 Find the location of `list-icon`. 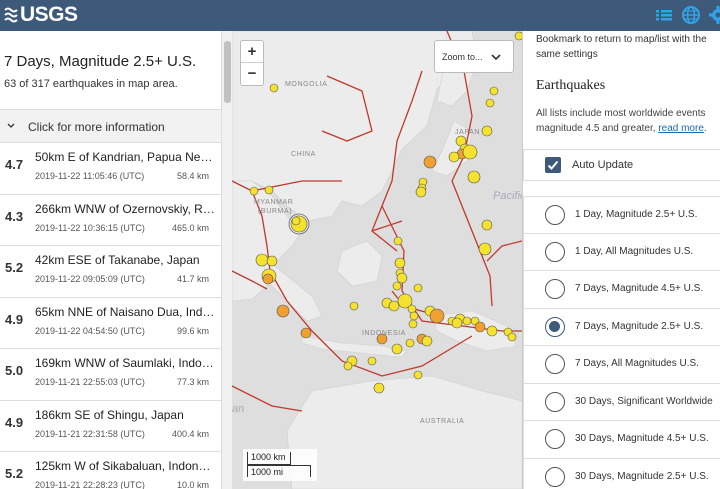

list-icon is located at coordinates (664, 15).